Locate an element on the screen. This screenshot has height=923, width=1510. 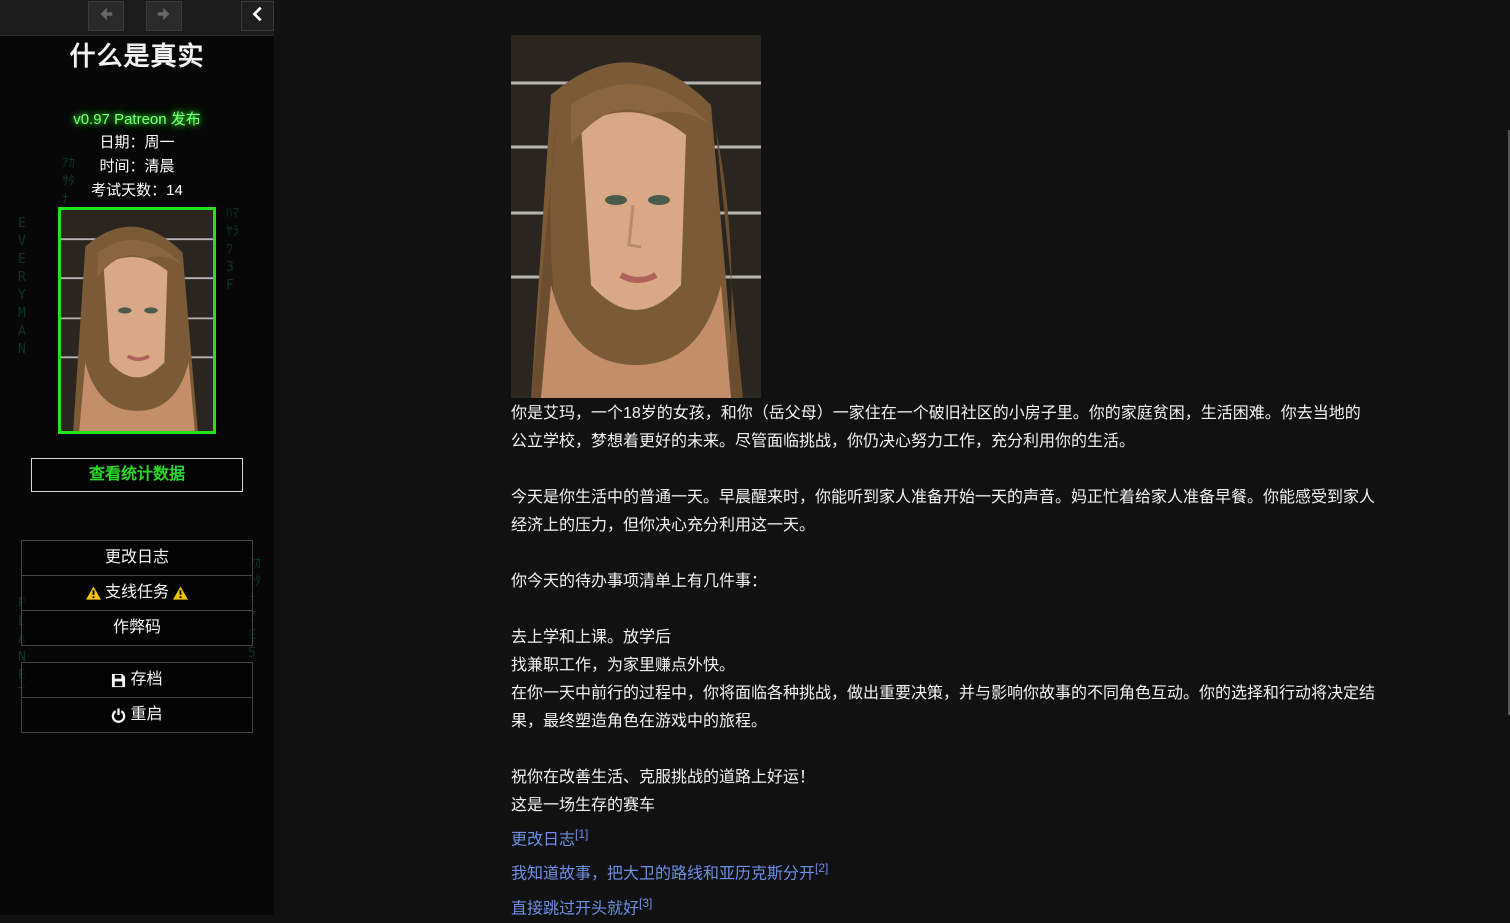
link-ref: [2] is located at coordinates (822, 868).